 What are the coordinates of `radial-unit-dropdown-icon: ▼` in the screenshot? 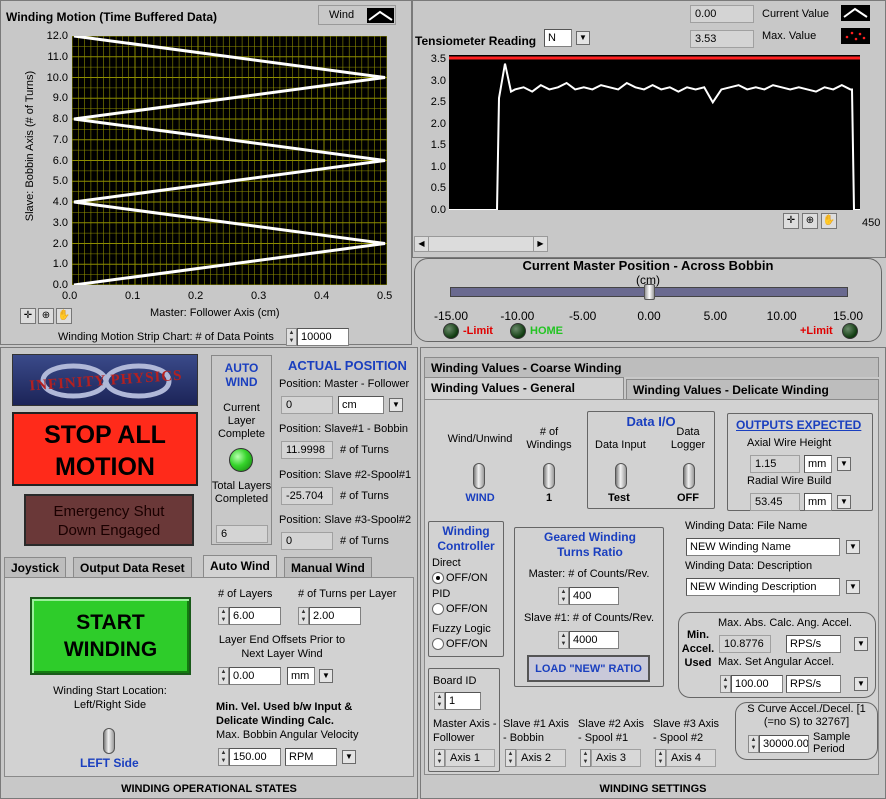 It's located at (844, 502).